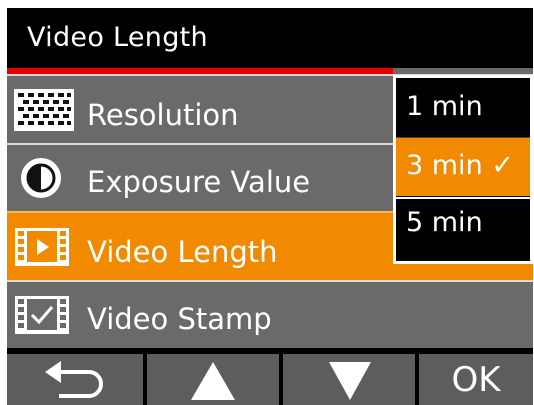  I want to click on down-button, so click(349, 379).